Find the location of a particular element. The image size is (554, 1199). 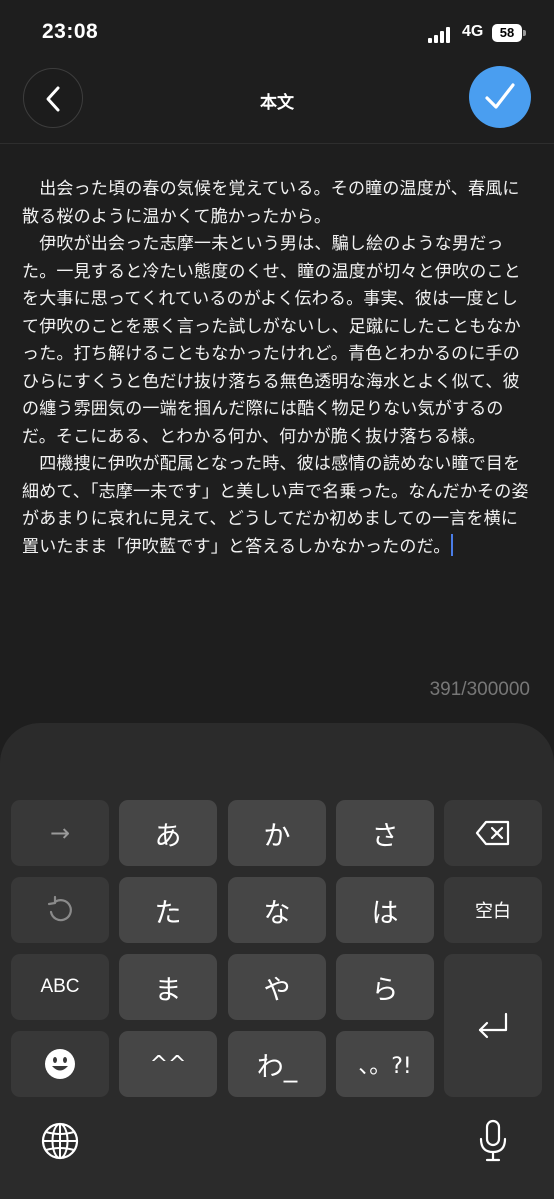

key-cursor-right: → is located at coordinates (60, 833).